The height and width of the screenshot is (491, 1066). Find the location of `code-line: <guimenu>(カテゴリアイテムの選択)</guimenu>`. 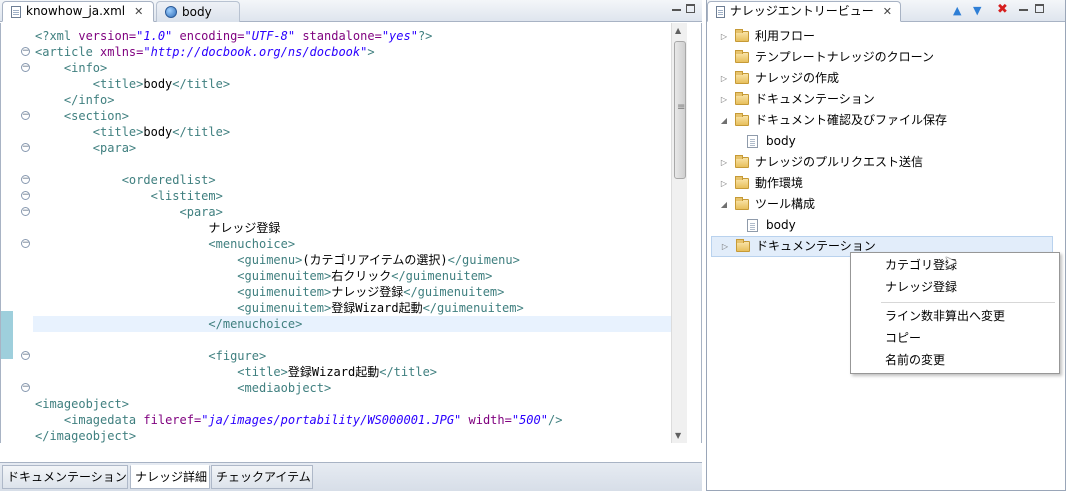

code-line: <guimenu>(カテゴリアイテムの選択)</guimenu> is located at coordinates (353, 260).